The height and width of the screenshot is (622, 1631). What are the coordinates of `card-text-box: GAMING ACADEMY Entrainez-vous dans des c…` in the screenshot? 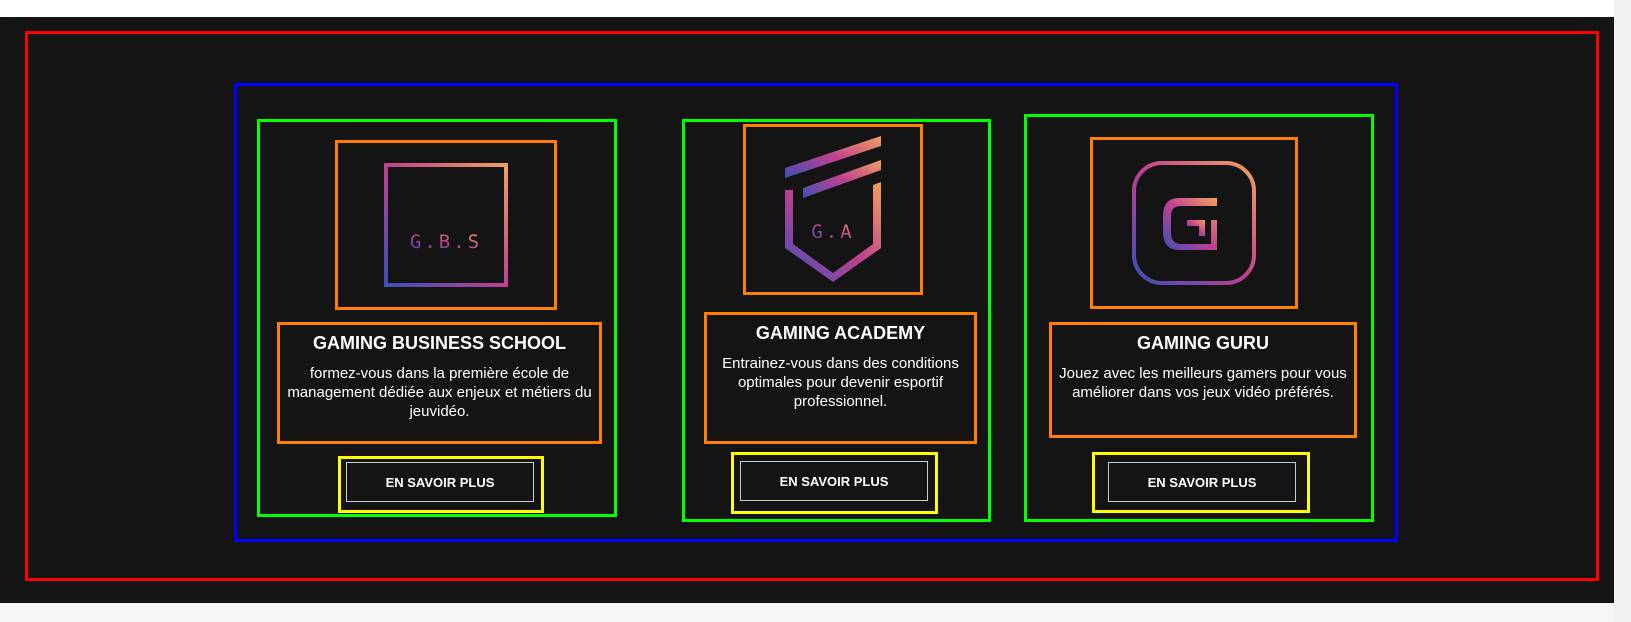 It's located at (840, 378).